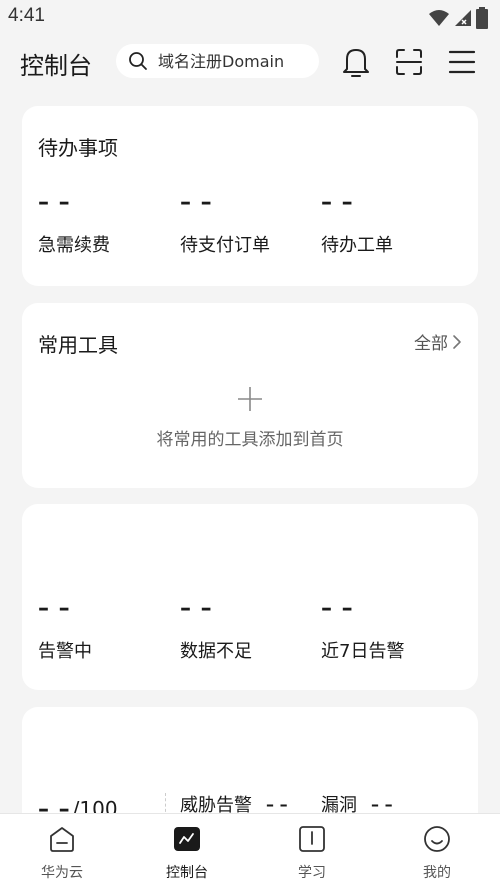  I want to click on add-tool-label: 将常用的工具添加到首页, so click(250, 440).